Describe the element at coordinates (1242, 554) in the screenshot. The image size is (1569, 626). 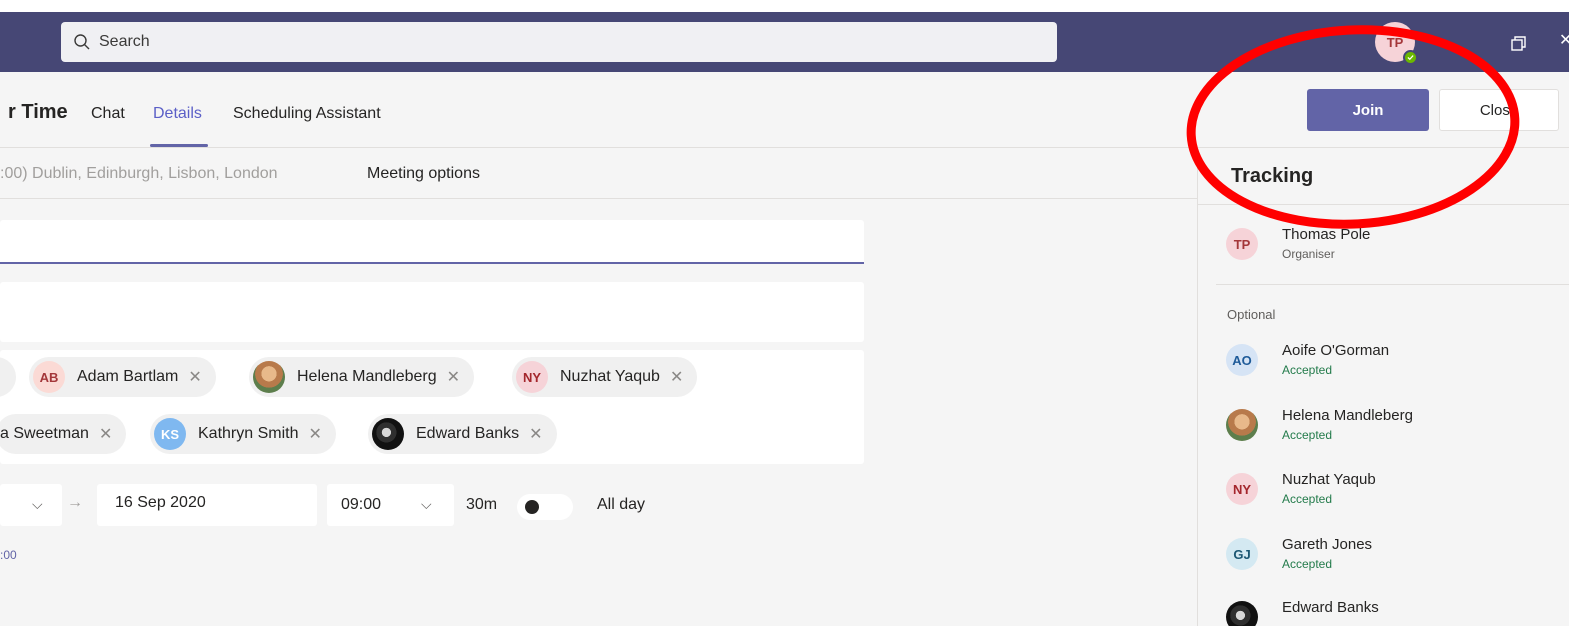
I see `avatar: GJ` at that location.